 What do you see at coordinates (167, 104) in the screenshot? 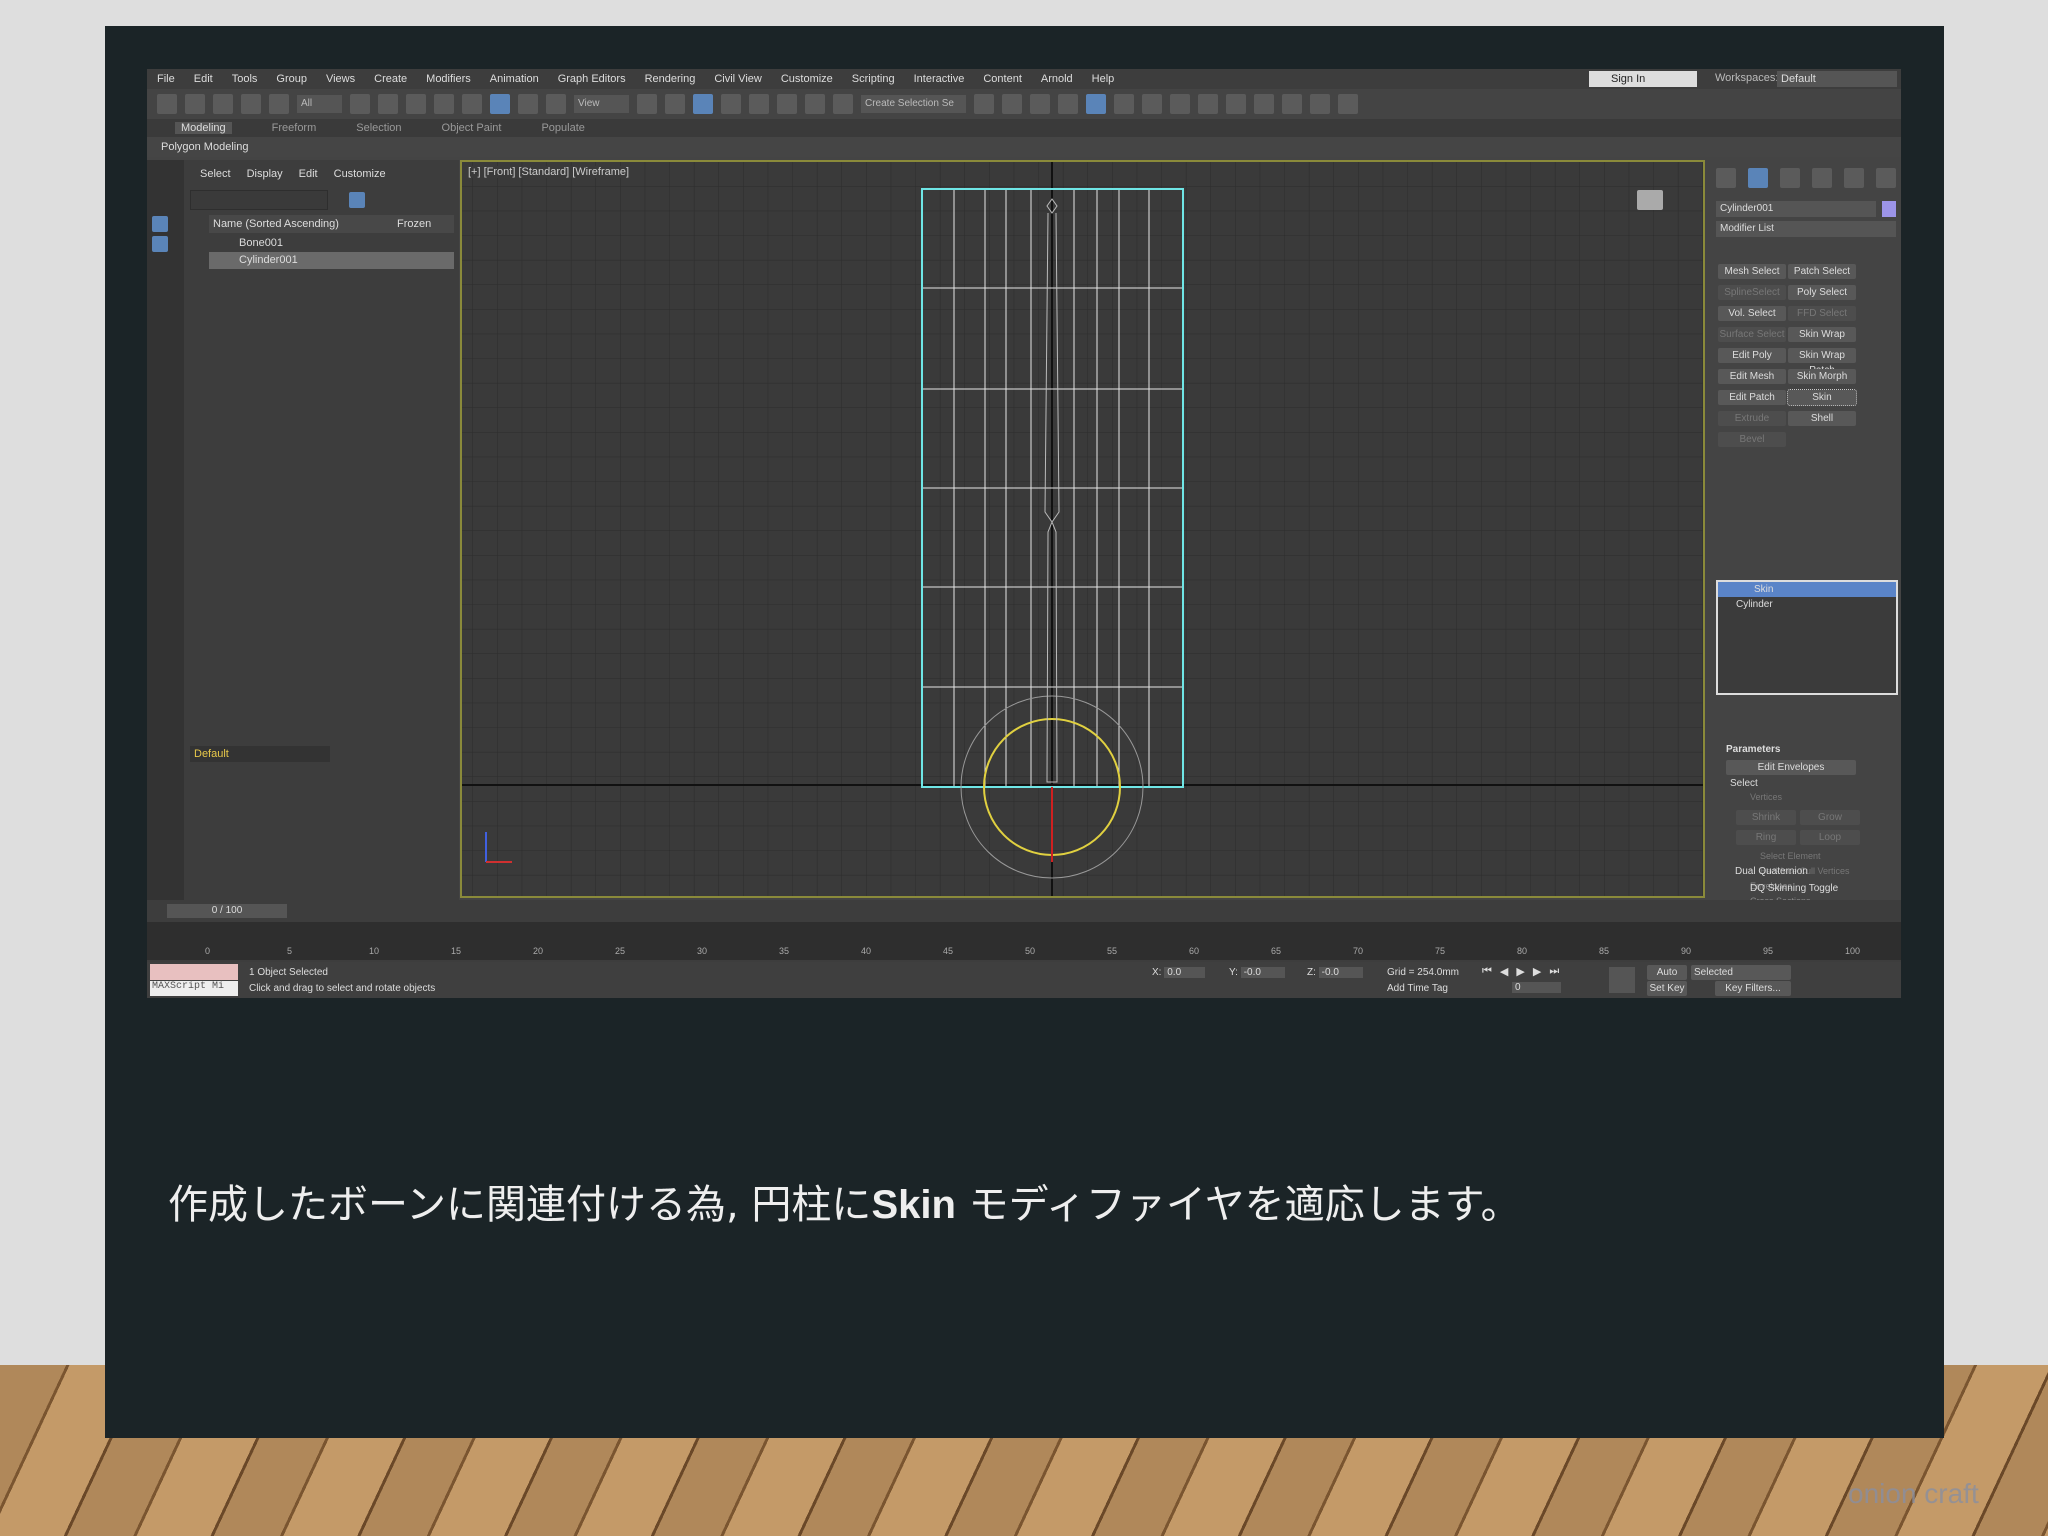
I see `undo-icon` at bounding box center [167, 104].